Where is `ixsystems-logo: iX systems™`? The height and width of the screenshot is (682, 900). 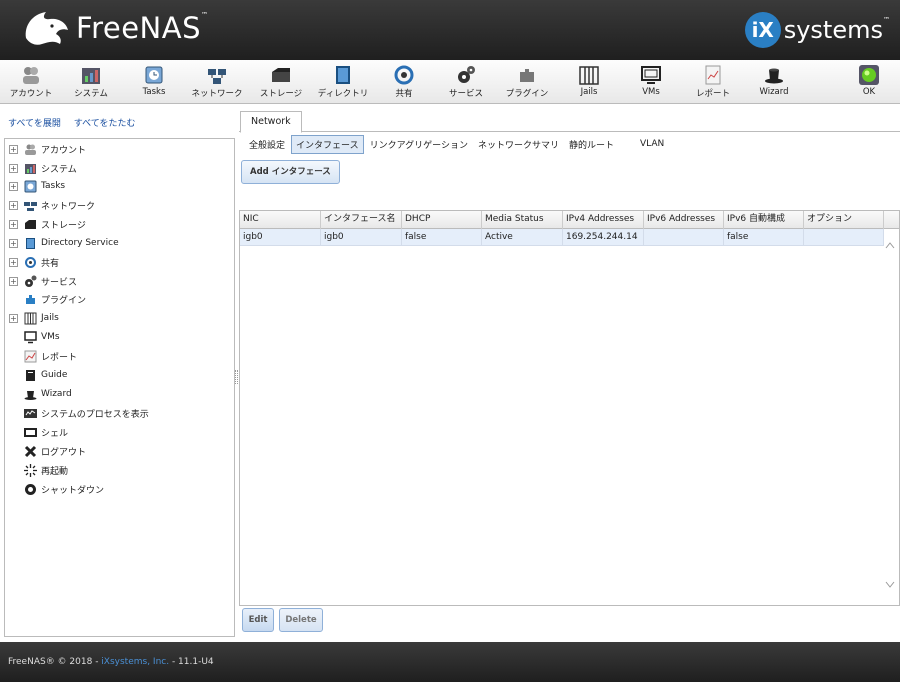 ixsystems-logo: iX systems™ is located at coordinates (817, 30).